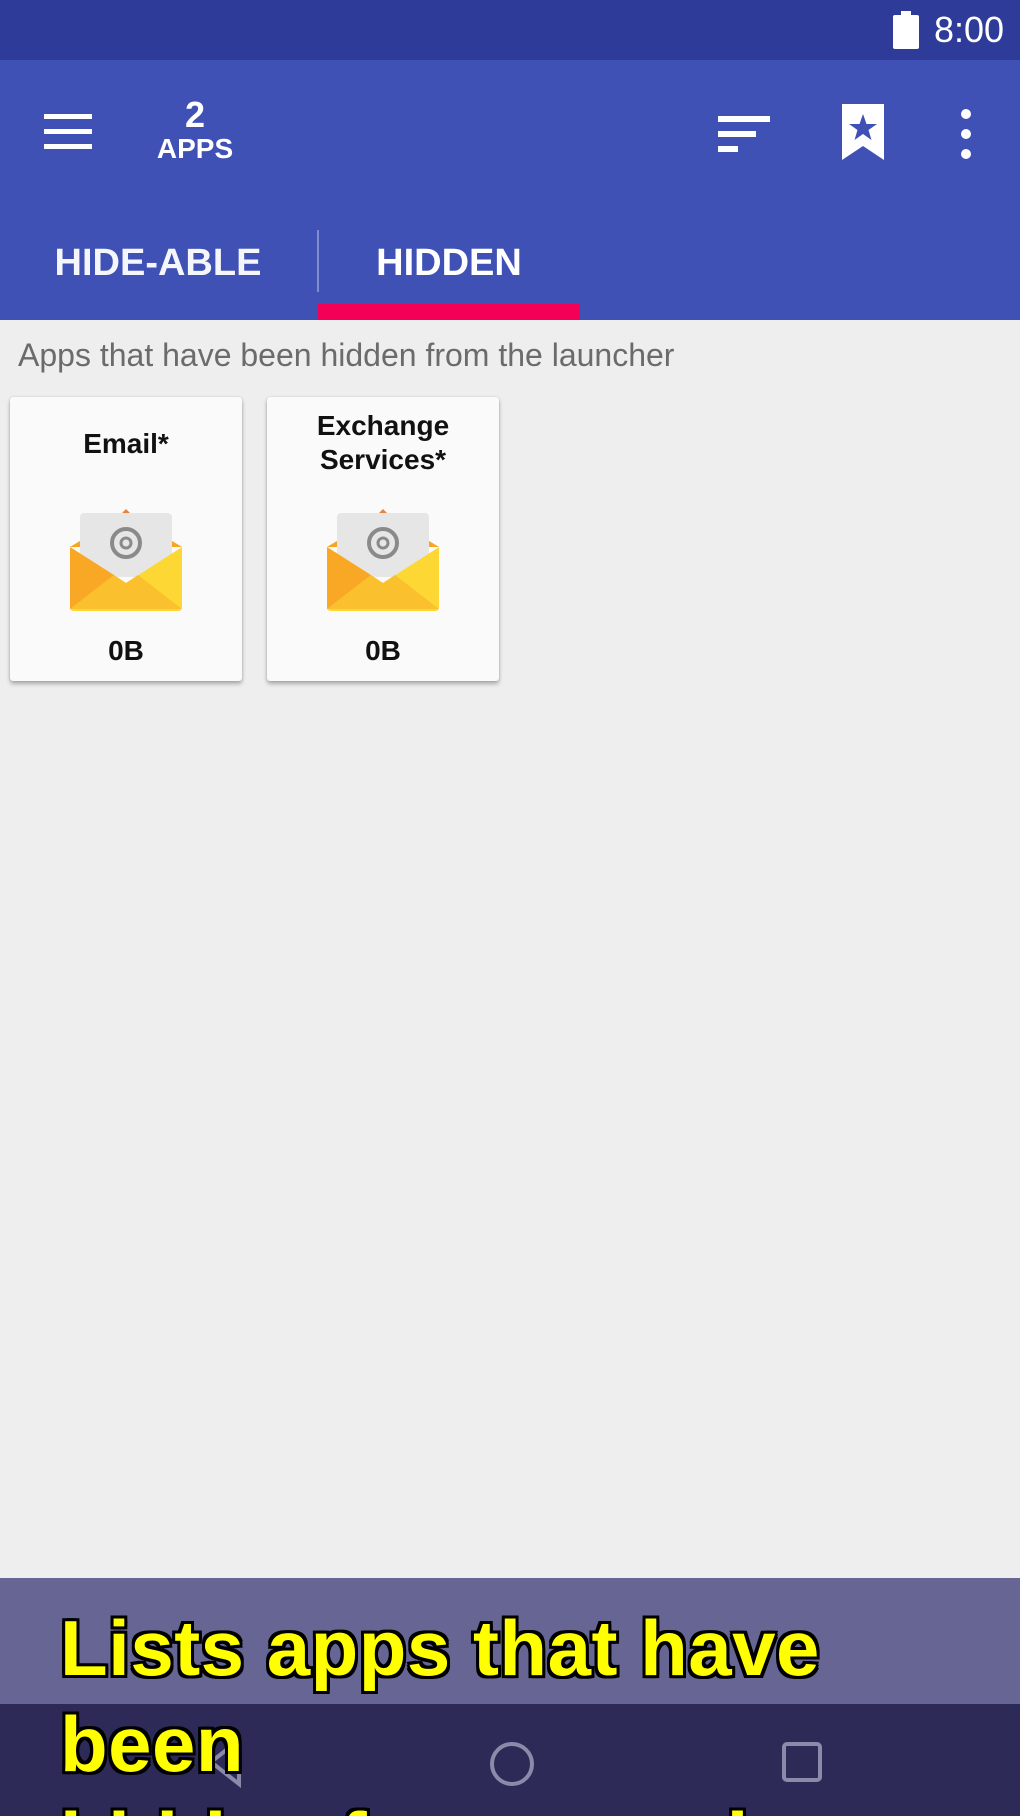 Image resolution: width=1020 pixels, height=1816 pixels. What do you see at coordinates (969, 29) in the screenshot?
I see `status-time: 8:00` at bounding box center [969, 29].